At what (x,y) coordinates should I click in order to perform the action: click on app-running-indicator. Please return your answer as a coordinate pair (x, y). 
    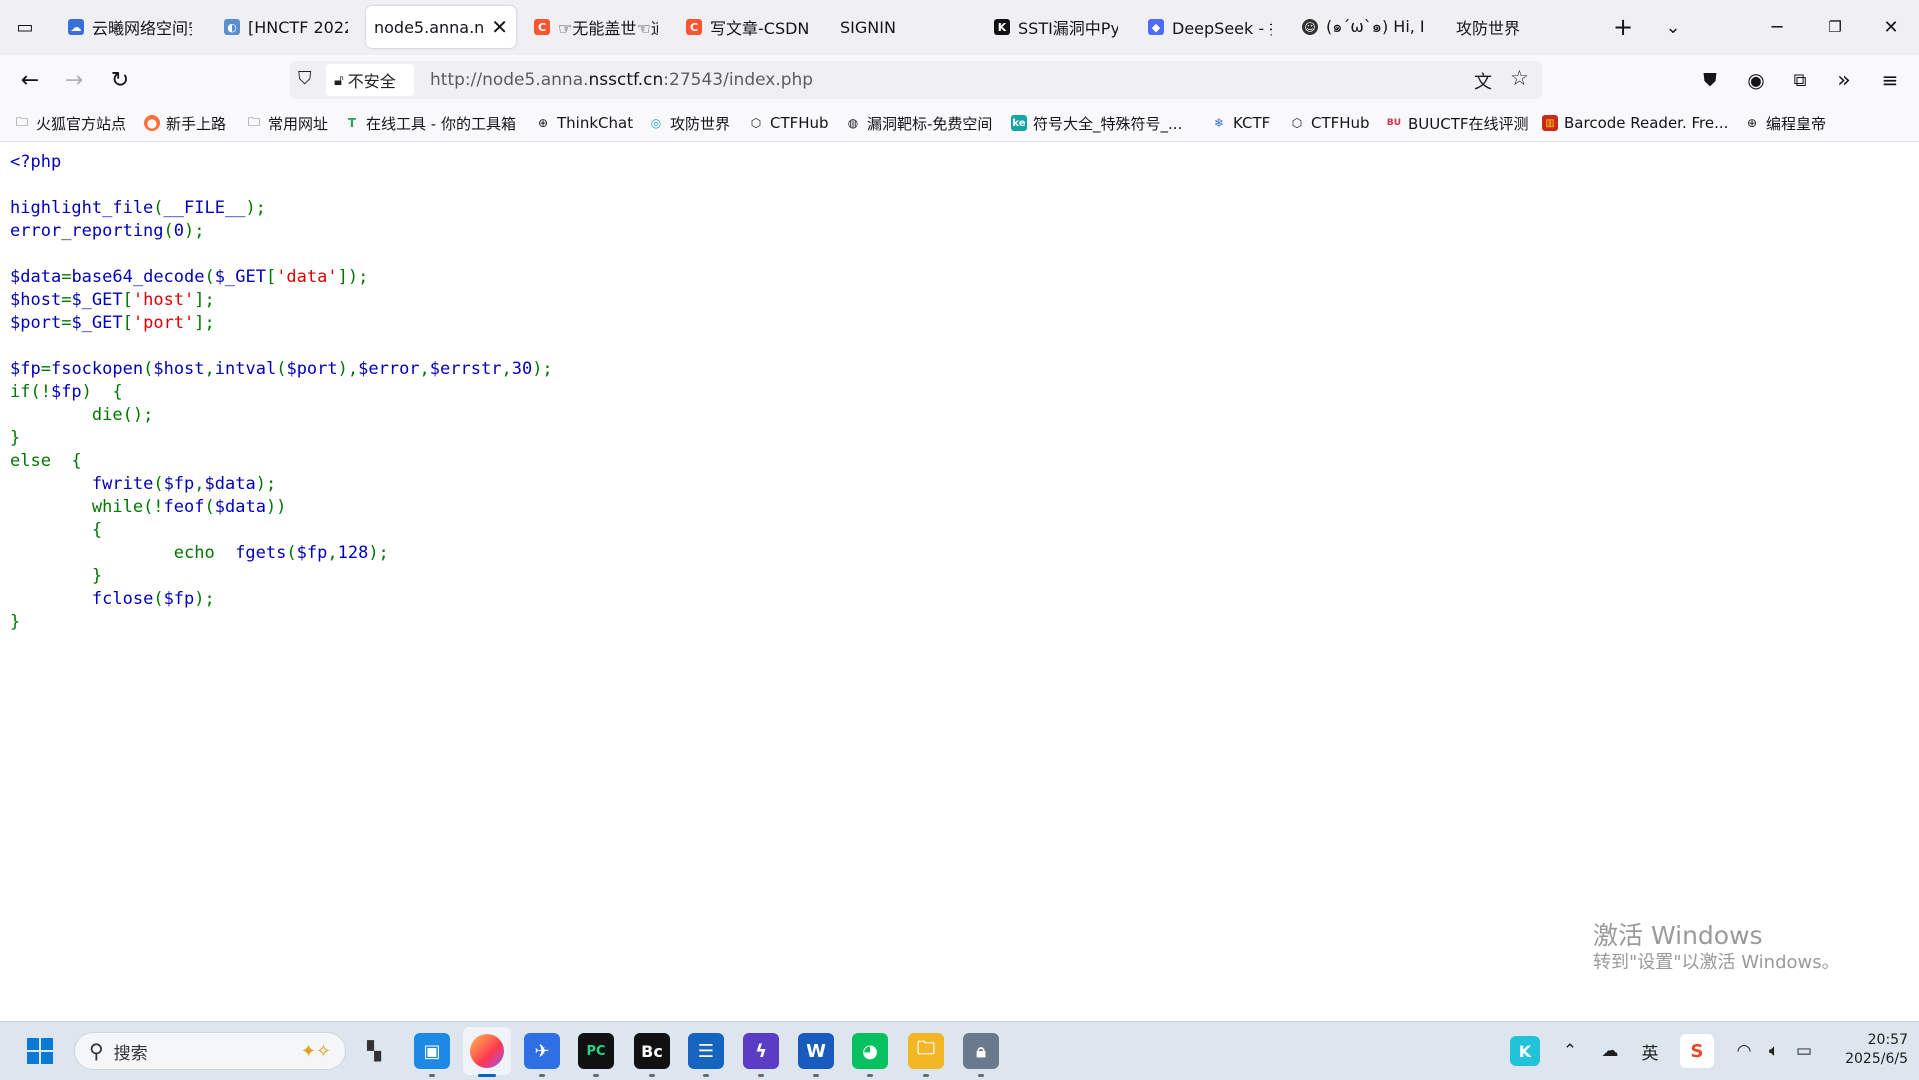
    Looking at the image, I should click on (542, 1075).